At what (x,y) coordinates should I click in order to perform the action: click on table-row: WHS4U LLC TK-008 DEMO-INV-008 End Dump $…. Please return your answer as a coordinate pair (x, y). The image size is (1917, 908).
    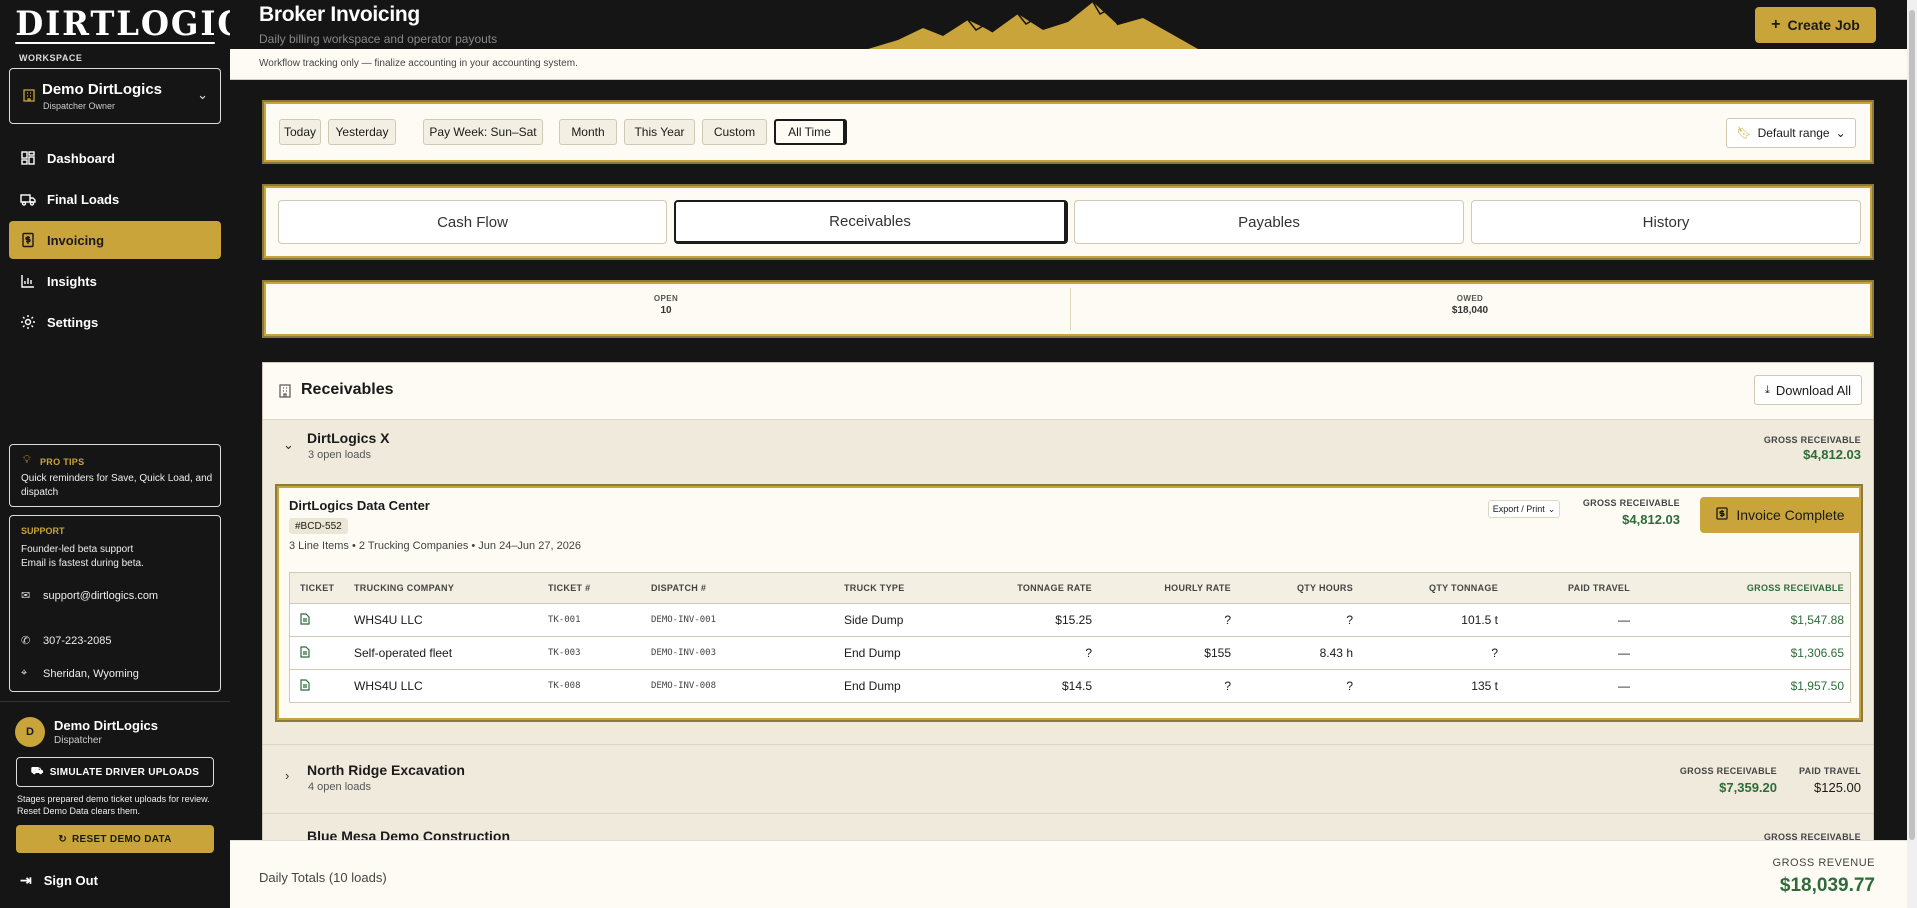
    Looking at the image, I should click on (1070, 685).